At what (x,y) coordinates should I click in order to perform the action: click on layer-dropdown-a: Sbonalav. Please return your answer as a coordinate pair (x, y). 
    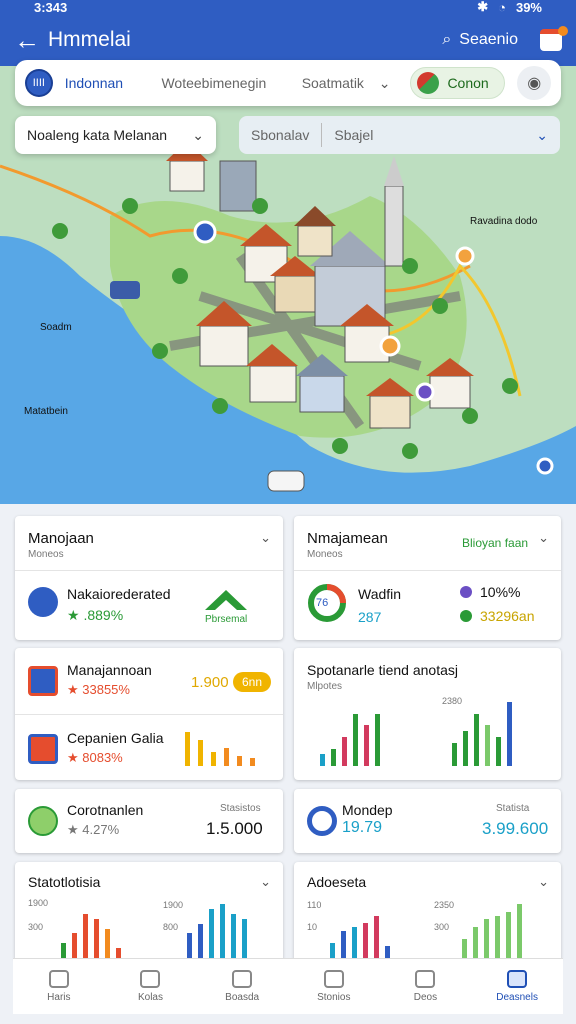
    Looking at the image, I should click on (280, 135).